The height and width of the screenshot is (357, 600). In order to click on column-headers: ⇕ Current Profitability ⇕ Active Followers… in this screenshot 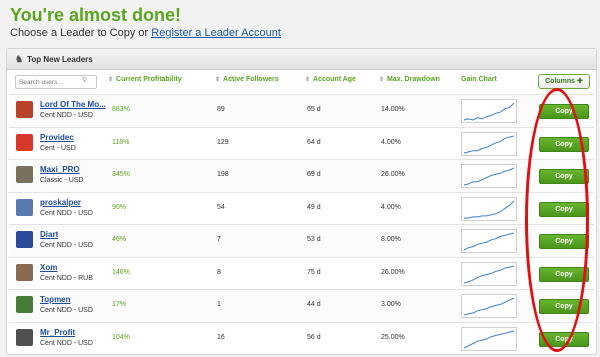, I will do `click(301, 81)`.